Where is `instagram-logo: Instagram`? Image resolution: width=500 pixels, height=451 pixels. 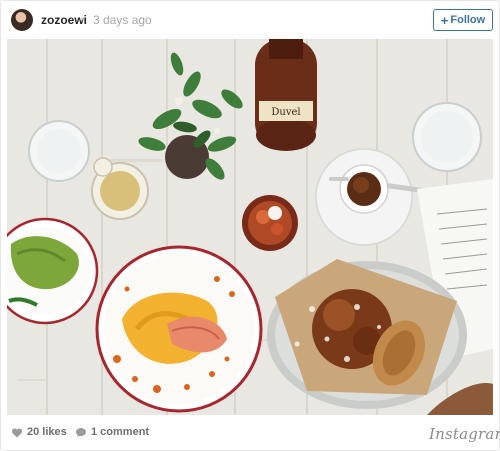 instagram-logo: Instagram is located at coordinates (464, 434).